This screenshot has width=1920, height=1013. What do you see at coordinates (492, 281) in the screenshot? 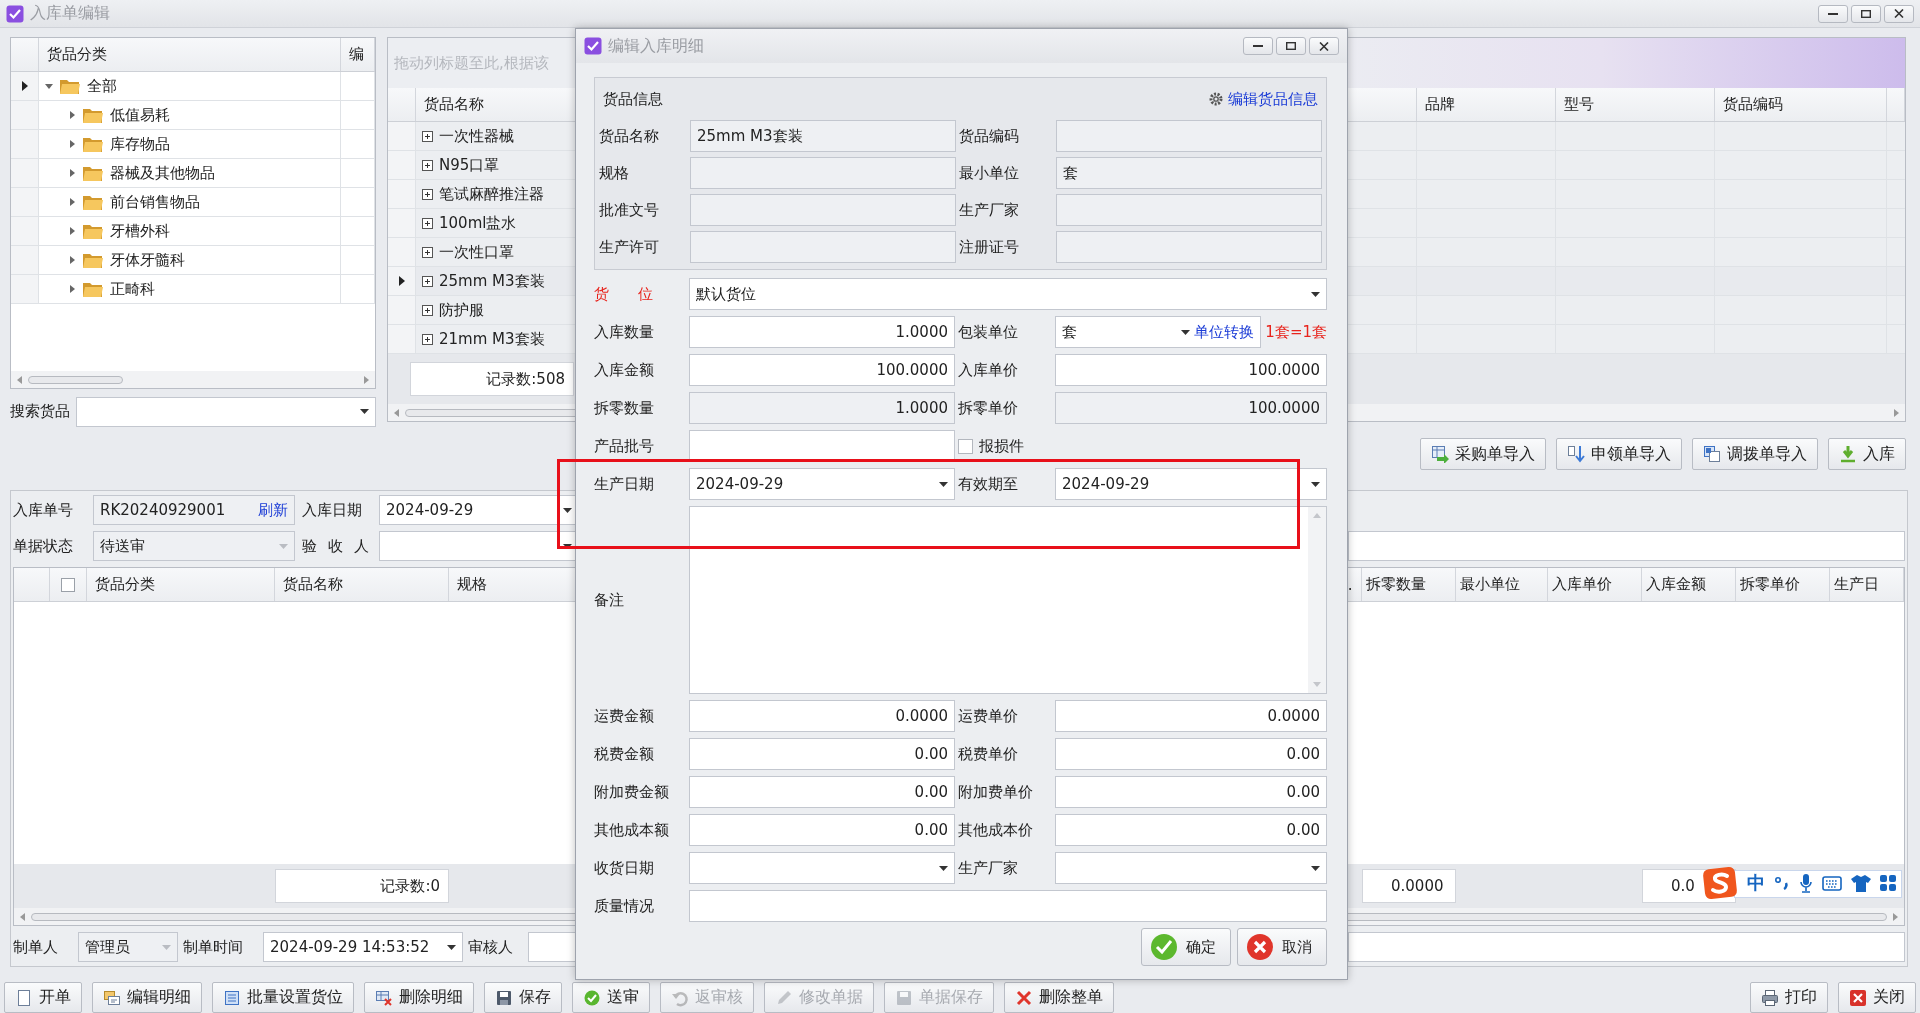
I see `table-cell: 25mm M3套装` at bounding box center [492, 281].